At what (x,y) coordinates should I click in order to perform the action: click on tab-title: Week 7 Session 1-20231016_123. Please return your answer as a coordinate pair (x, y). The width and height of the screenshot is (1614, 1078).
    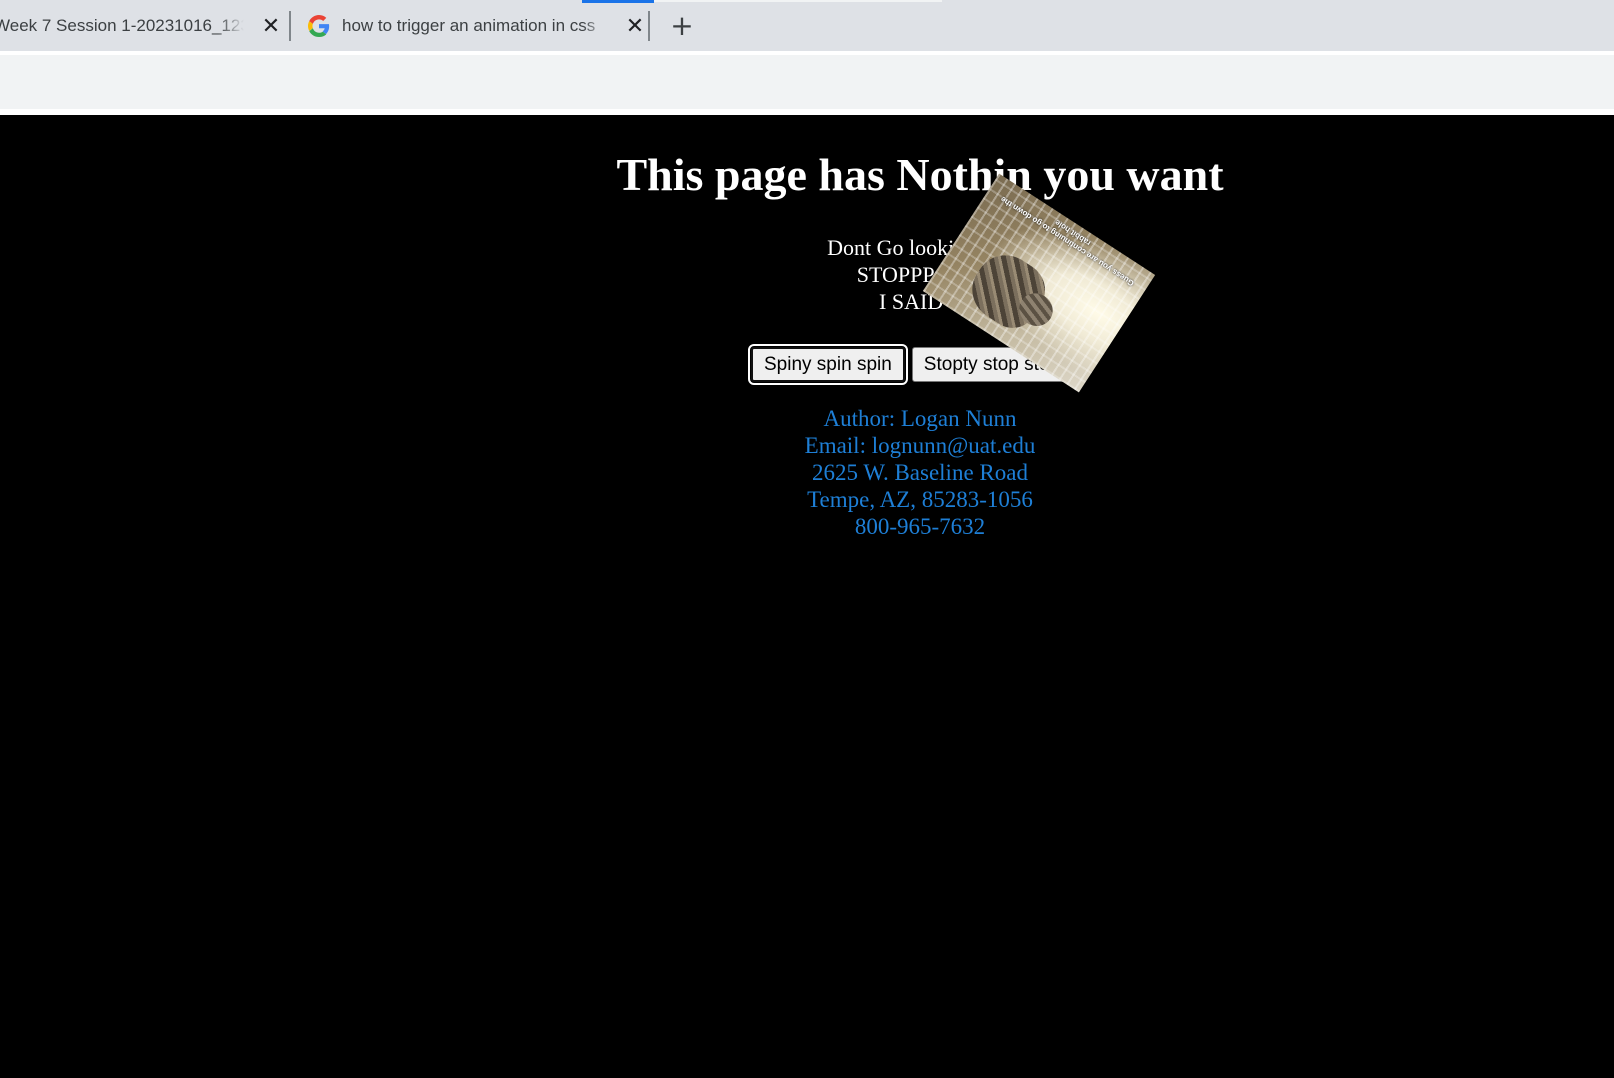
    Looking at the image, I should click on (122, 25).